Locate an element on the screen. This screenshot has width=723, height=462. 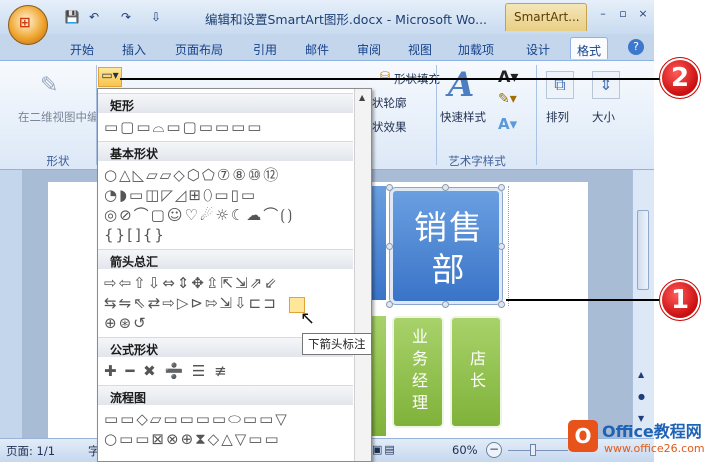
change-shape-button: ▭▾ is located at coordinates (110, 77).